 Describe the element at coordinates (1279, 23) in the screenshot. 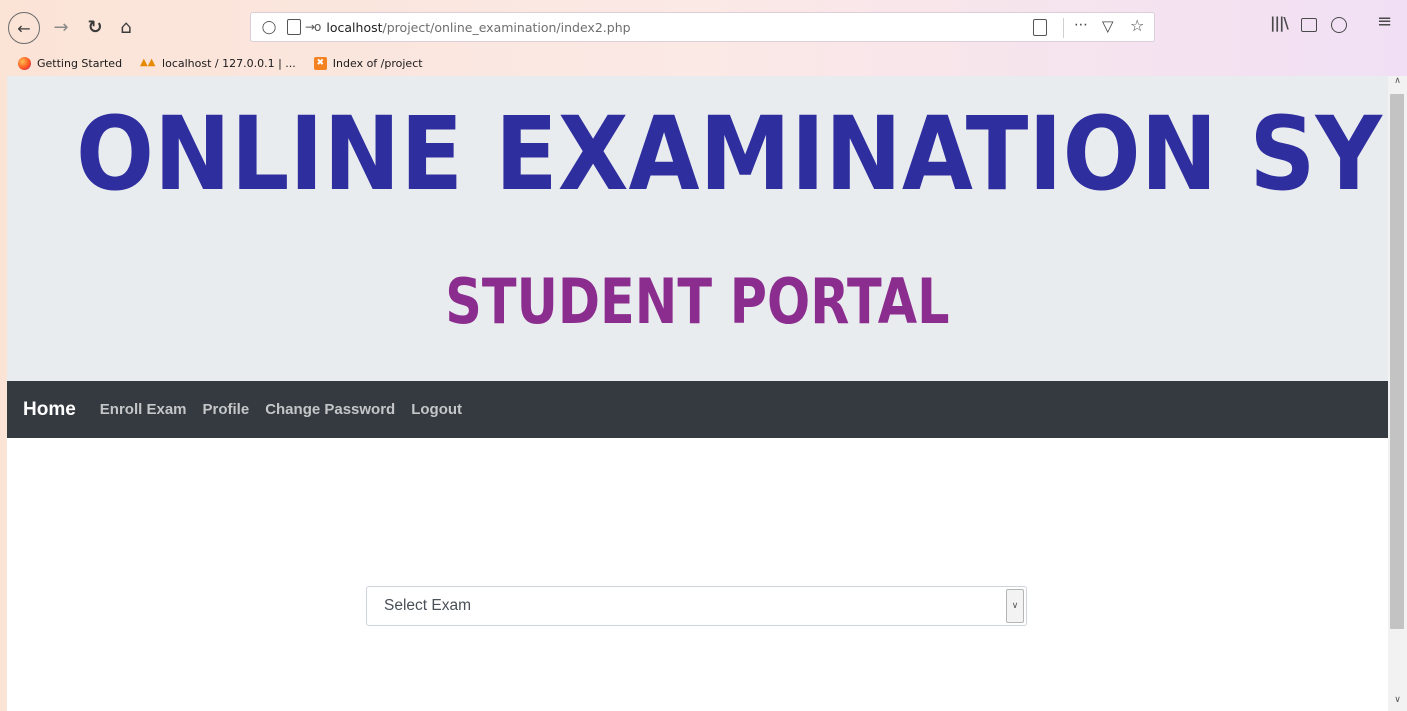

I see `library-icon: |||\` at that location.